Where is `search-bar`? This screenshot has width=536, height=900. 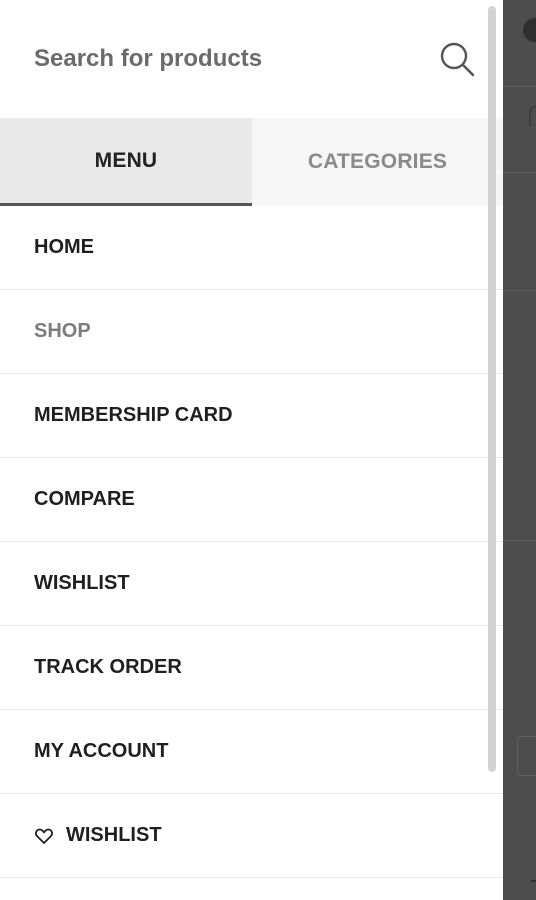 search-bar is located at coordinates (251, 59).